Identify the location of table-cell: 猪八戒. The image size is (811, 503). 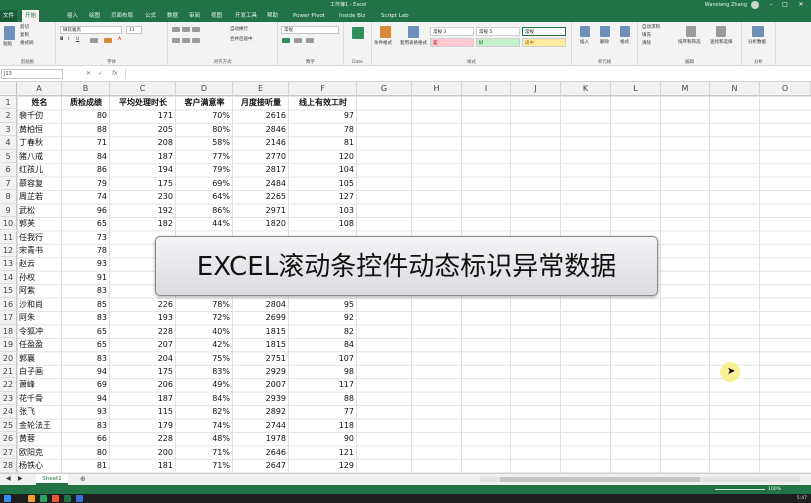
(39, 156).